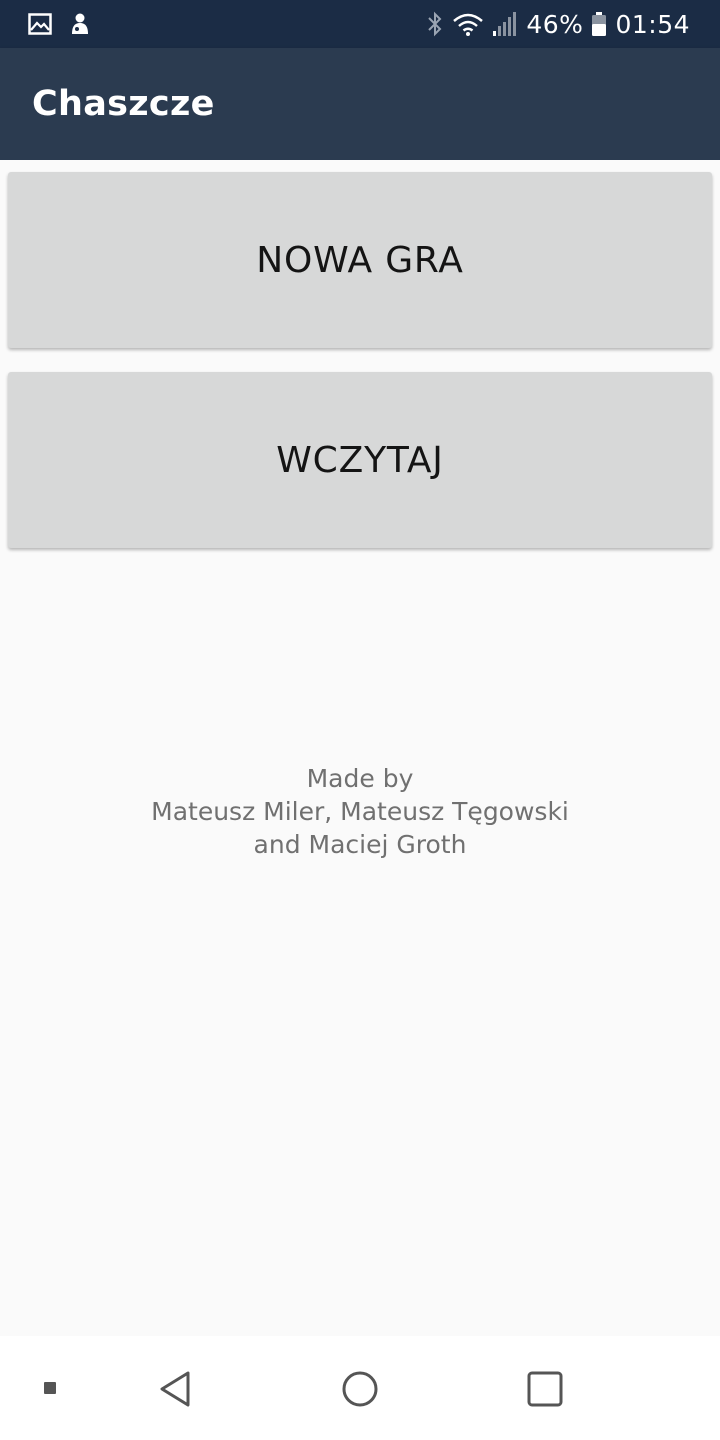  I want to click on status-bar: 46% 01:54, so click(360, 24).